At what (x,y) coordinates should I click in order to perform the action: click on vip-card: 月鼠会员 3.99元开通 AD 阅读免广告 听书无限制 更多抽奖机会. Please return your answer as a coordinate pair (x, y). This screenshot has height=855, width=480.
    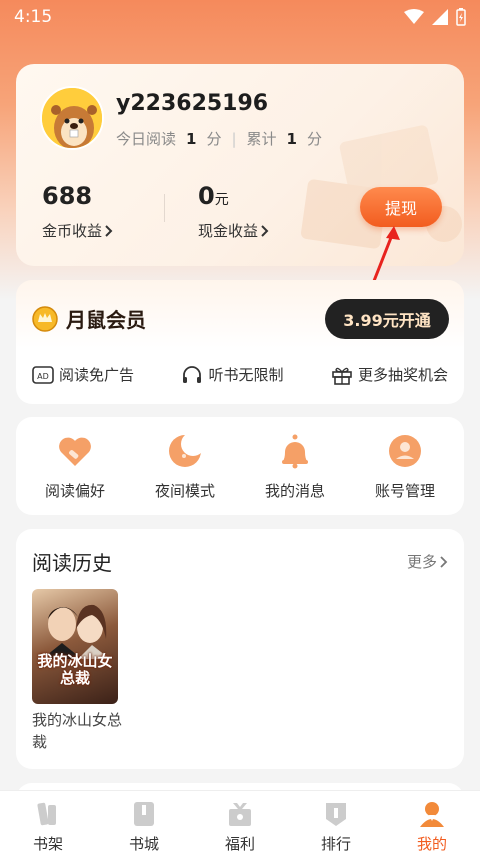
    Looking at the image, I should click on (240, 342).